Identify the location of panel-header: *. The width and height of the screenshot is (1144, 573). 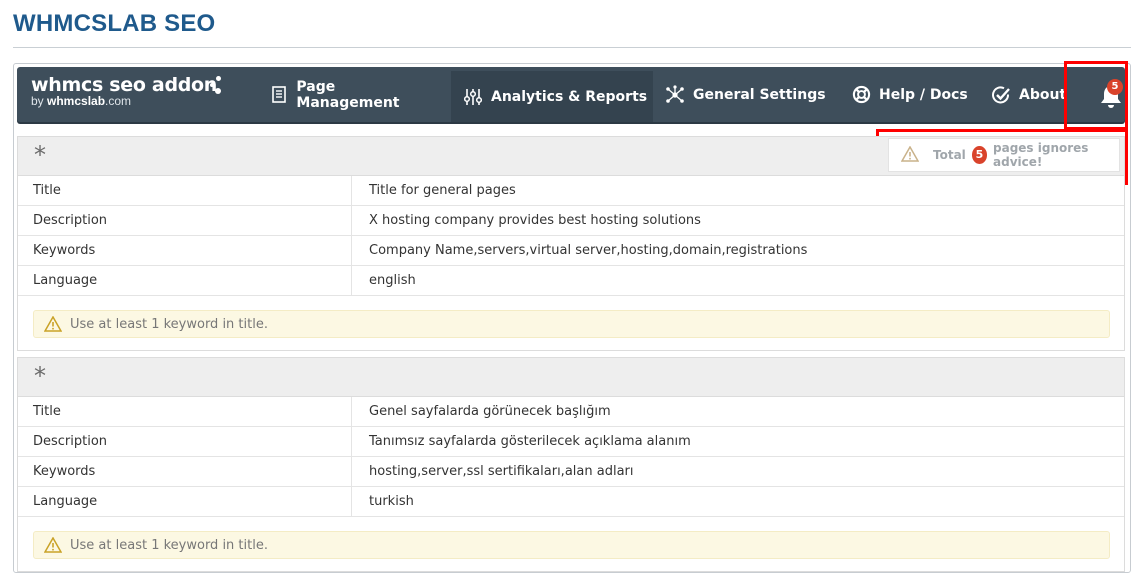
(571, 377).